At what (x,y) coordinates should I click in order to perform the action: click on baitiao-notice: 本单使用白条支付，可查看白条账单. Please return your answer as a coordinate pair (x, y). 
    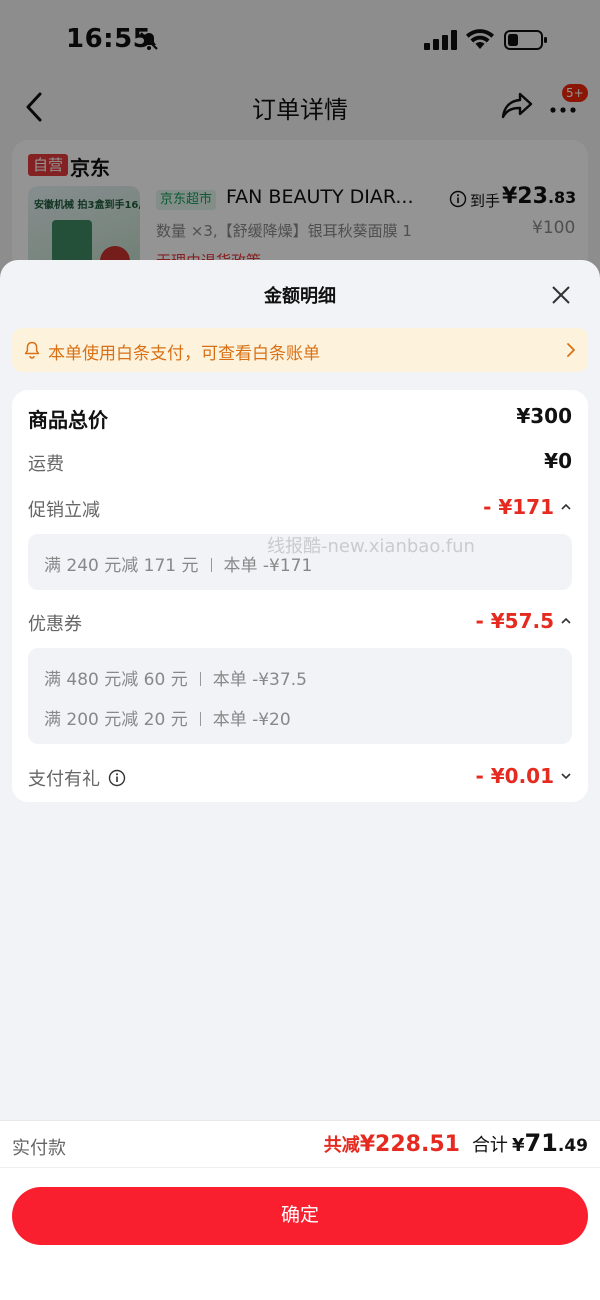
    Looking at the image, I should click on (300, 350).